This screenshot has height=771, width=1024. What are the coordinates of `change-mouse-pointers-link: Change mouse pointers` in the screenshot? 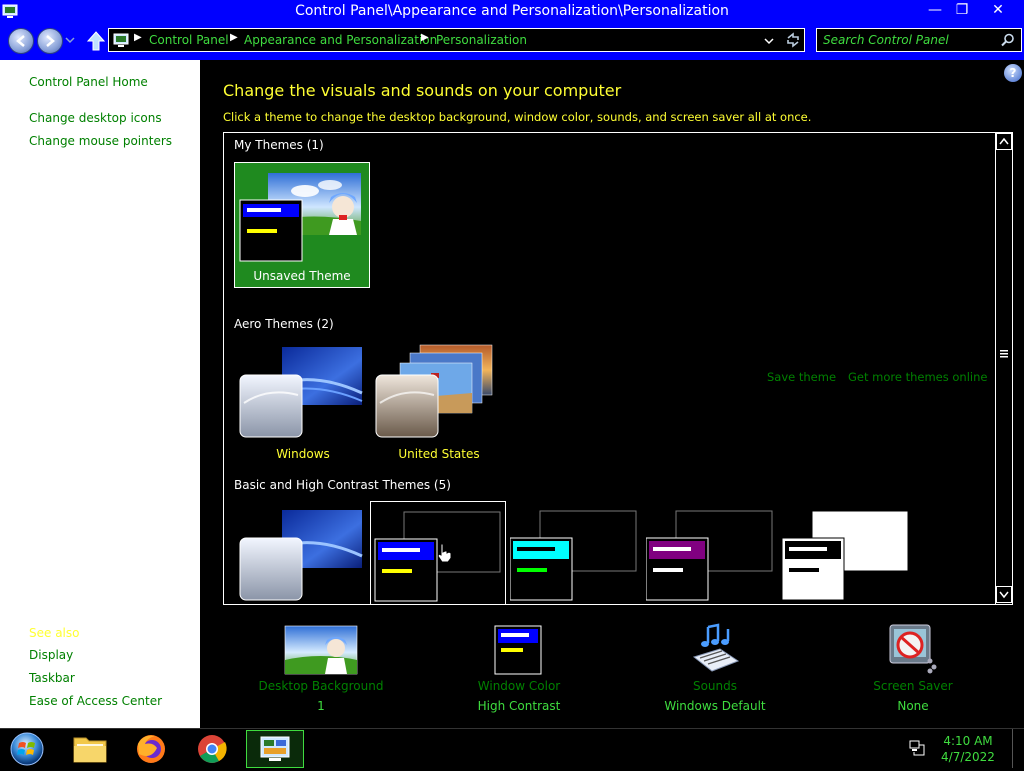 It's located at (100, 141).